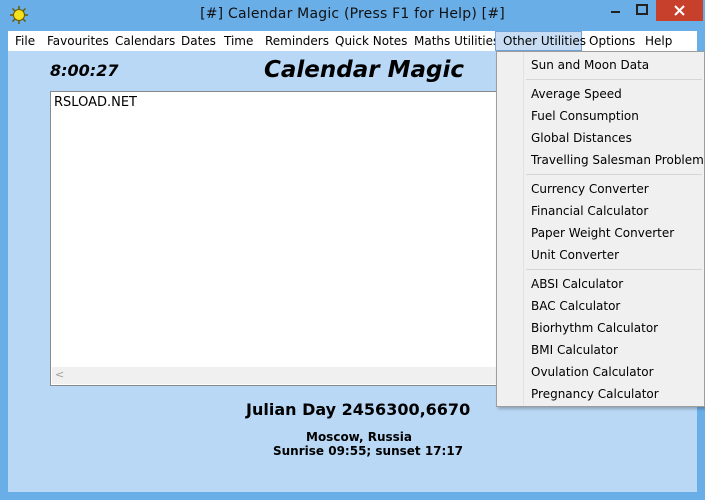  I want to click on location-label: Moscow, Russia, so click(359, 437).